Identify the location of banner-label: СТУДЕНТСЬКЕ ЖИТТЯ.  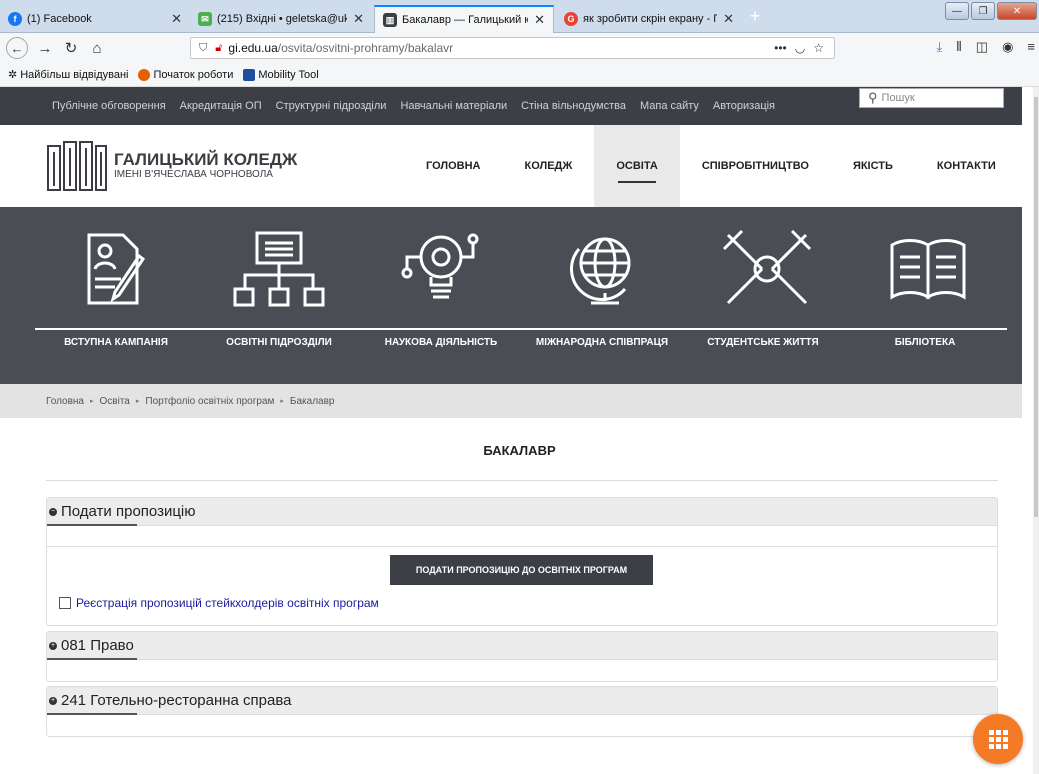
(762, 342).